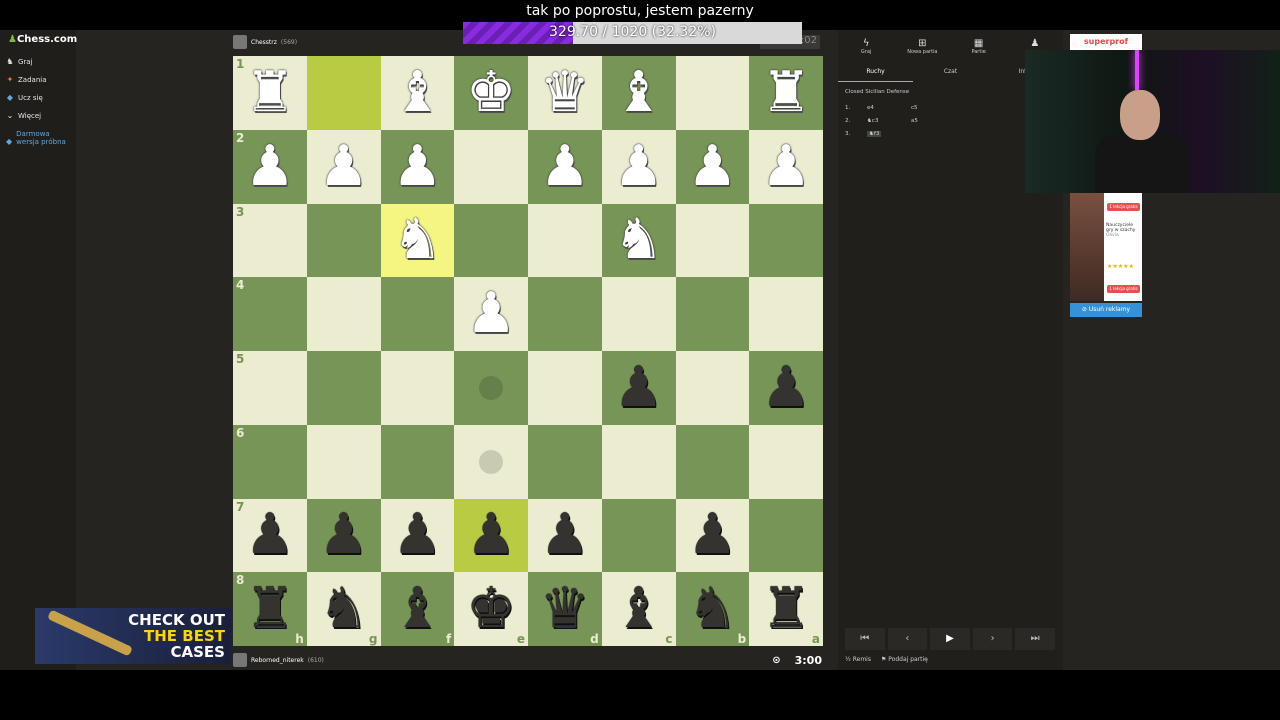  I want to click on board-square: ♚, so click(491, 93).